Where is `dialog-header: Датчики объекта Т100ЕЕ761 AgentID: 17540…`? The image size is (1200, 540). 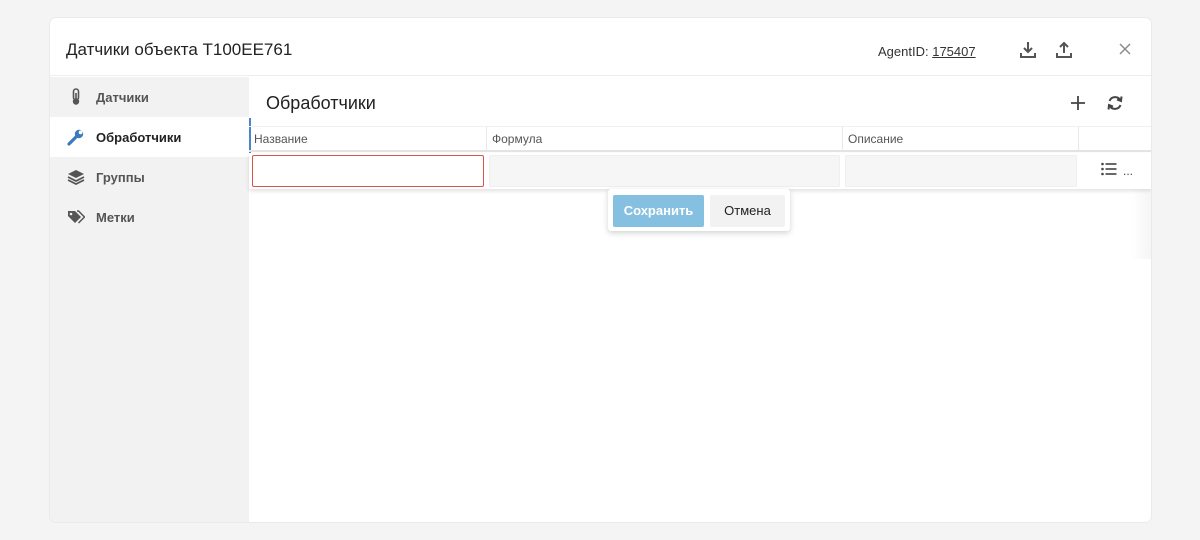
dialog-header: Датчики объекта Т100ЕЕ761 AgentID: 17540… is located at coordinates (600, 47).